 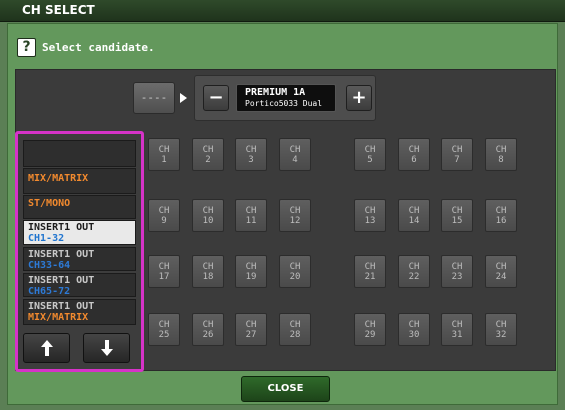 I want to click on channel-button: CH 4, so click(x=295, y=154).